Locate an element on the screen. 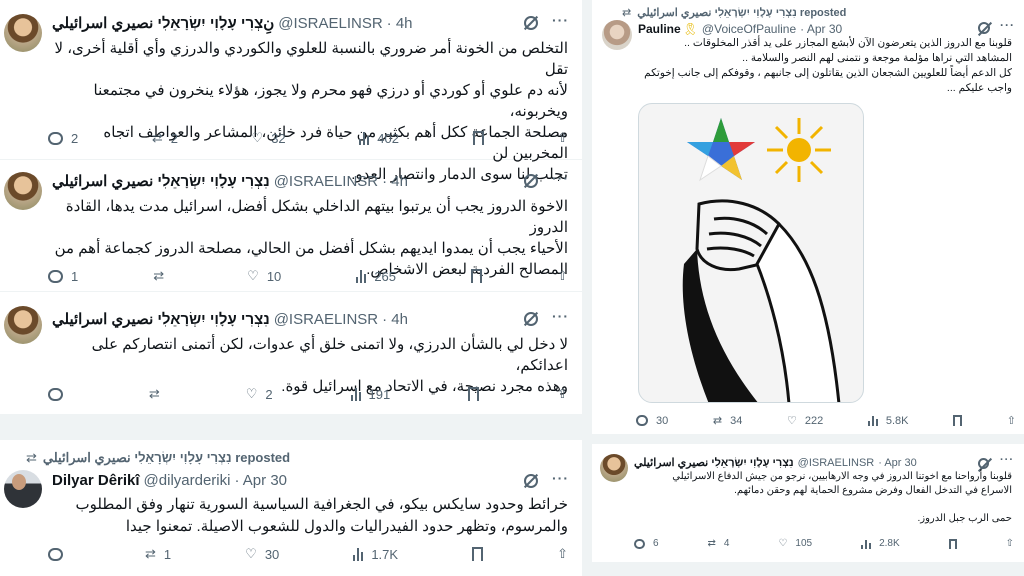  like-button: 10 is located at coordinates (264, 276).